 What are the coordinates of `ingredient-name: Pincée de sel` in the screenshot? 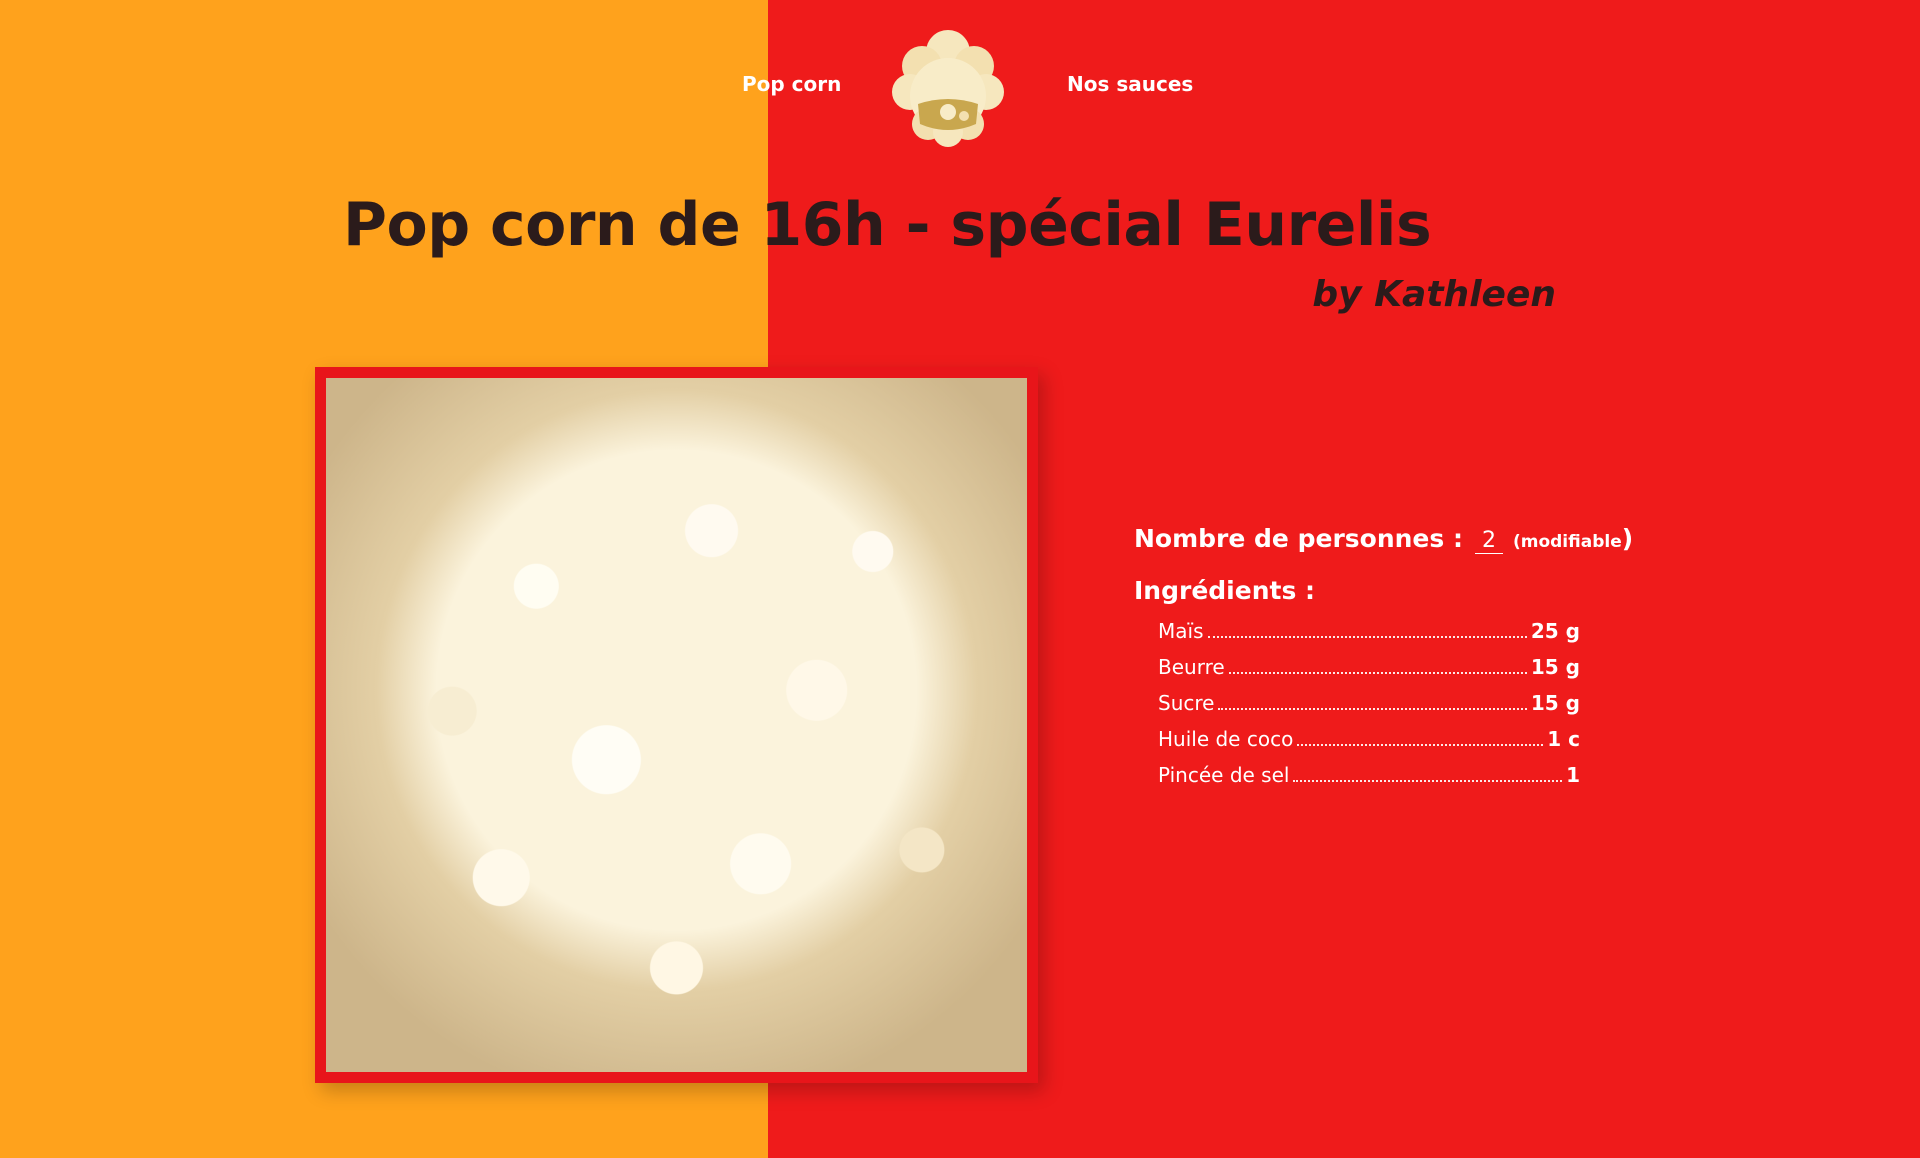 It's located at (1224, 775).